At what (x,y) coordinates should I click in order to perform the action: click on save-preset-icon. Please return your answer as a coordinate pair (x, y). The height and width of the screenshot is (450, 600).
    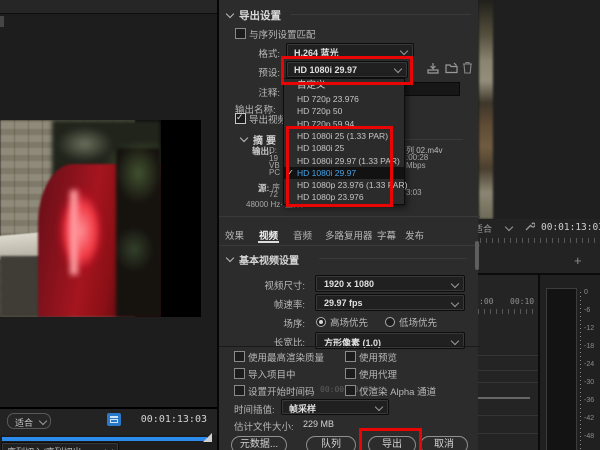
    Looking at the image, I should click on (433, 68).